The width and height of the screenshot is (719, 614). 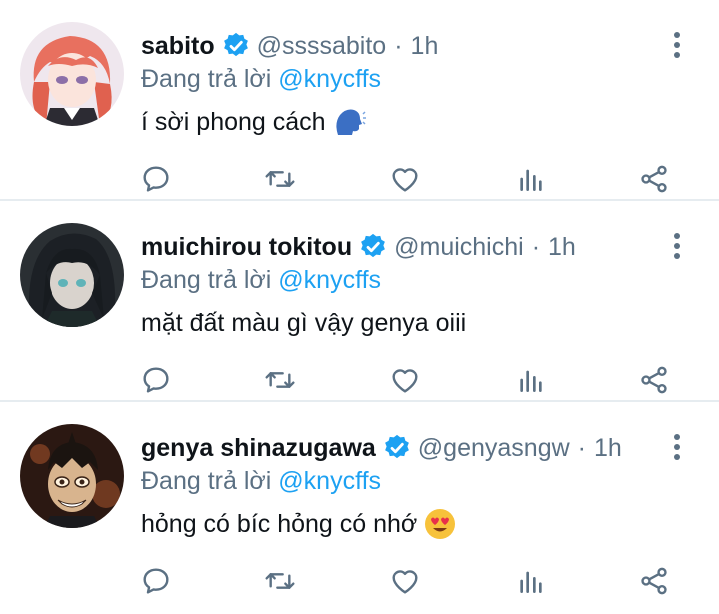 What do you see at coordinates (440, 524) in the screenshot?
I see `heart-eyes-icon` at bounding box center [440, 524].